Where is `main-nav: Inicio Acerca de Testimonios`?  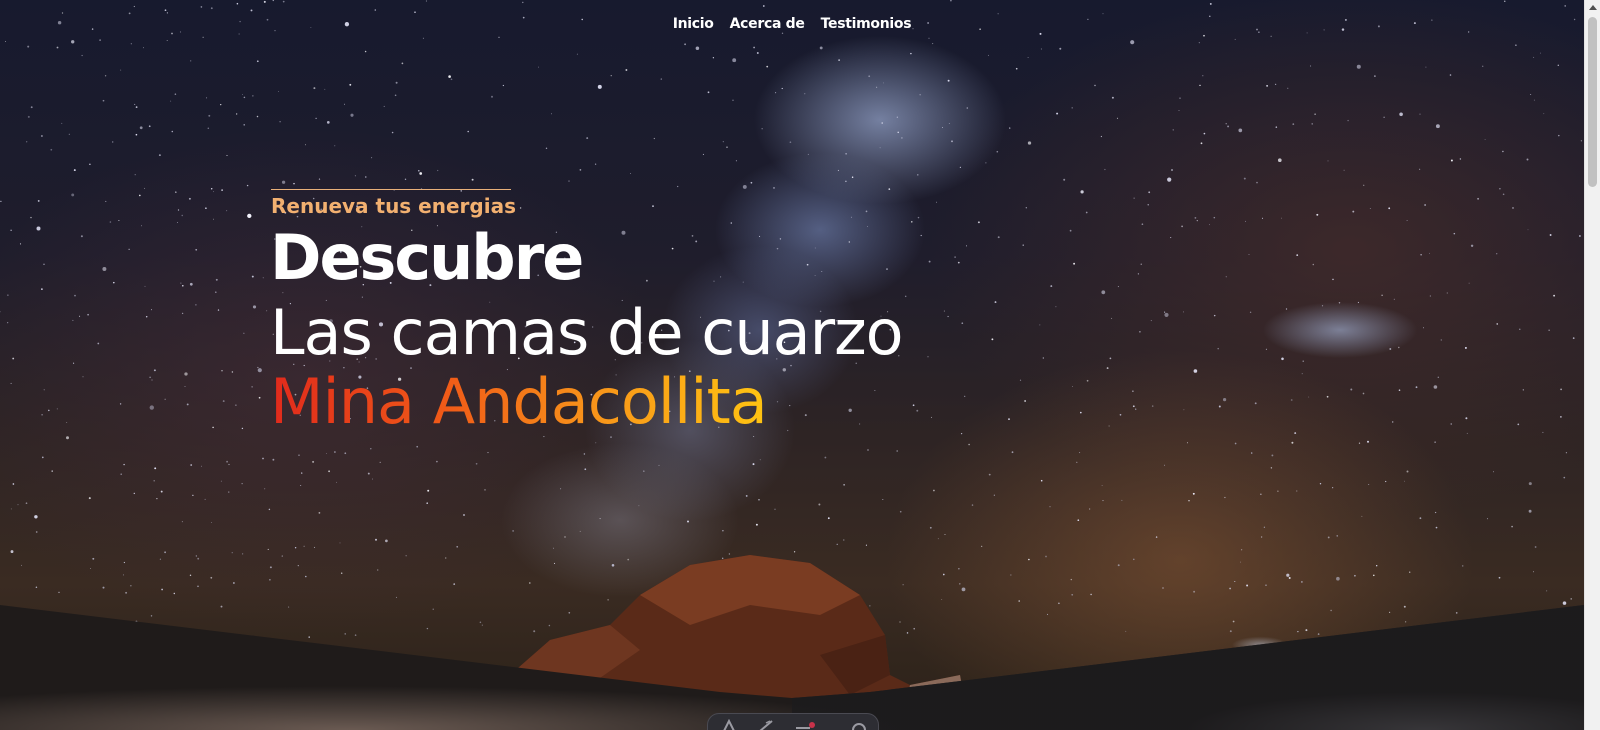 main-nav: Inicio Acerca de Testimonios is located at coordinates (792, 24).